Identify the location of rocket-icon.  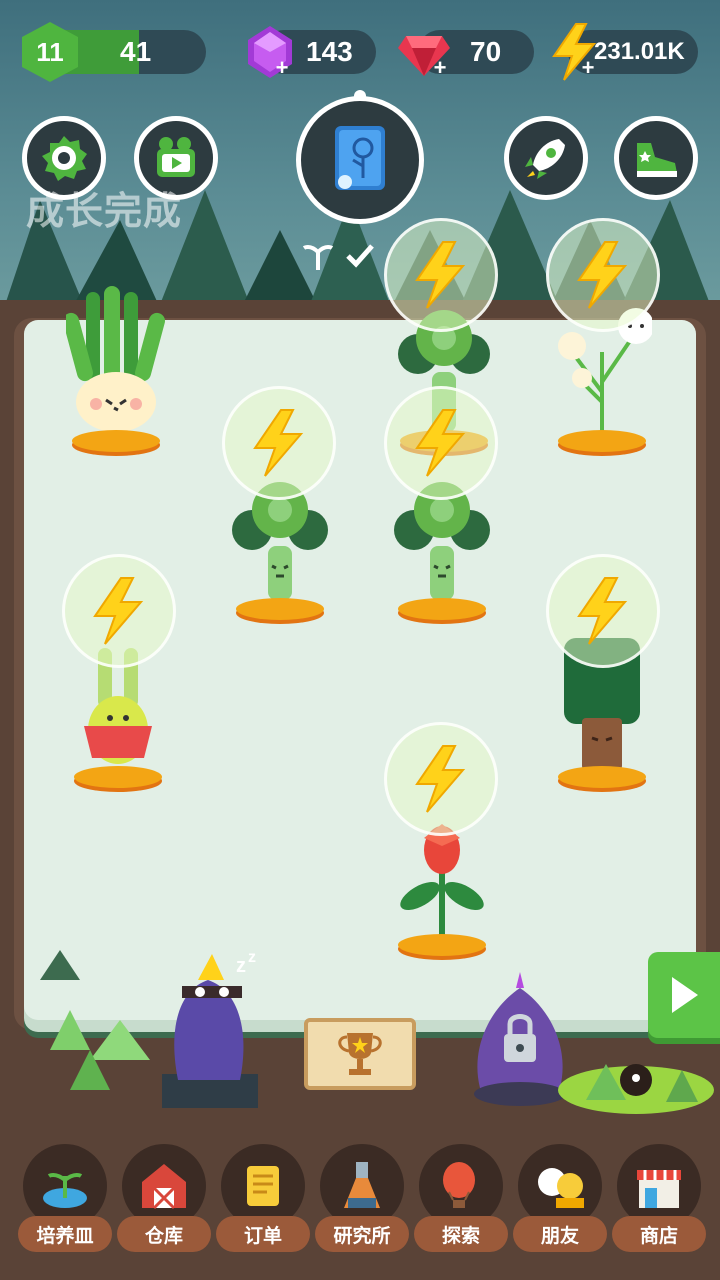
(545, 159).